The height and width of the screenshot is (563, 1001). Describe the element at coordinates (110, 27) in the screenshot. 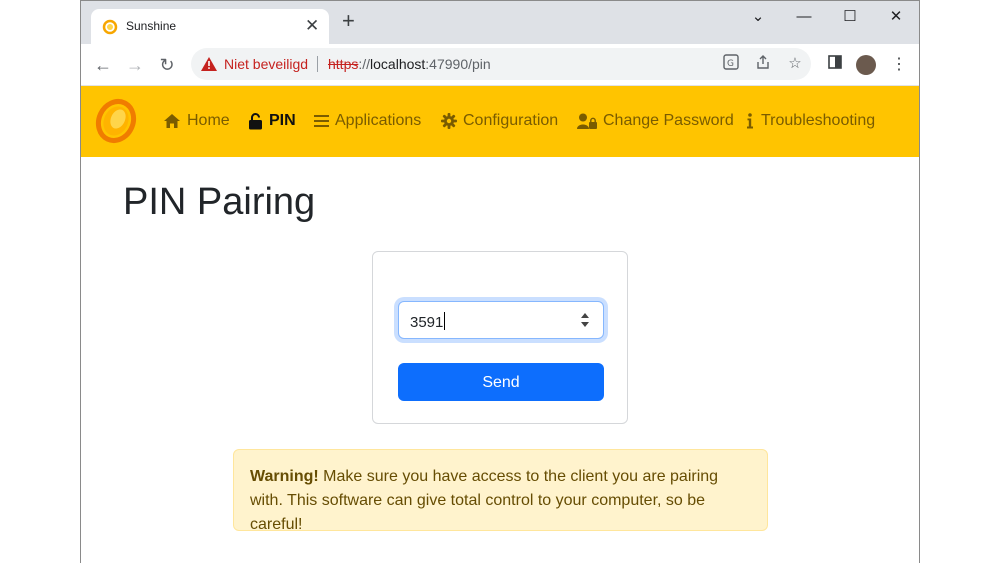

I see `sunshine-favicon-icon` at that location.